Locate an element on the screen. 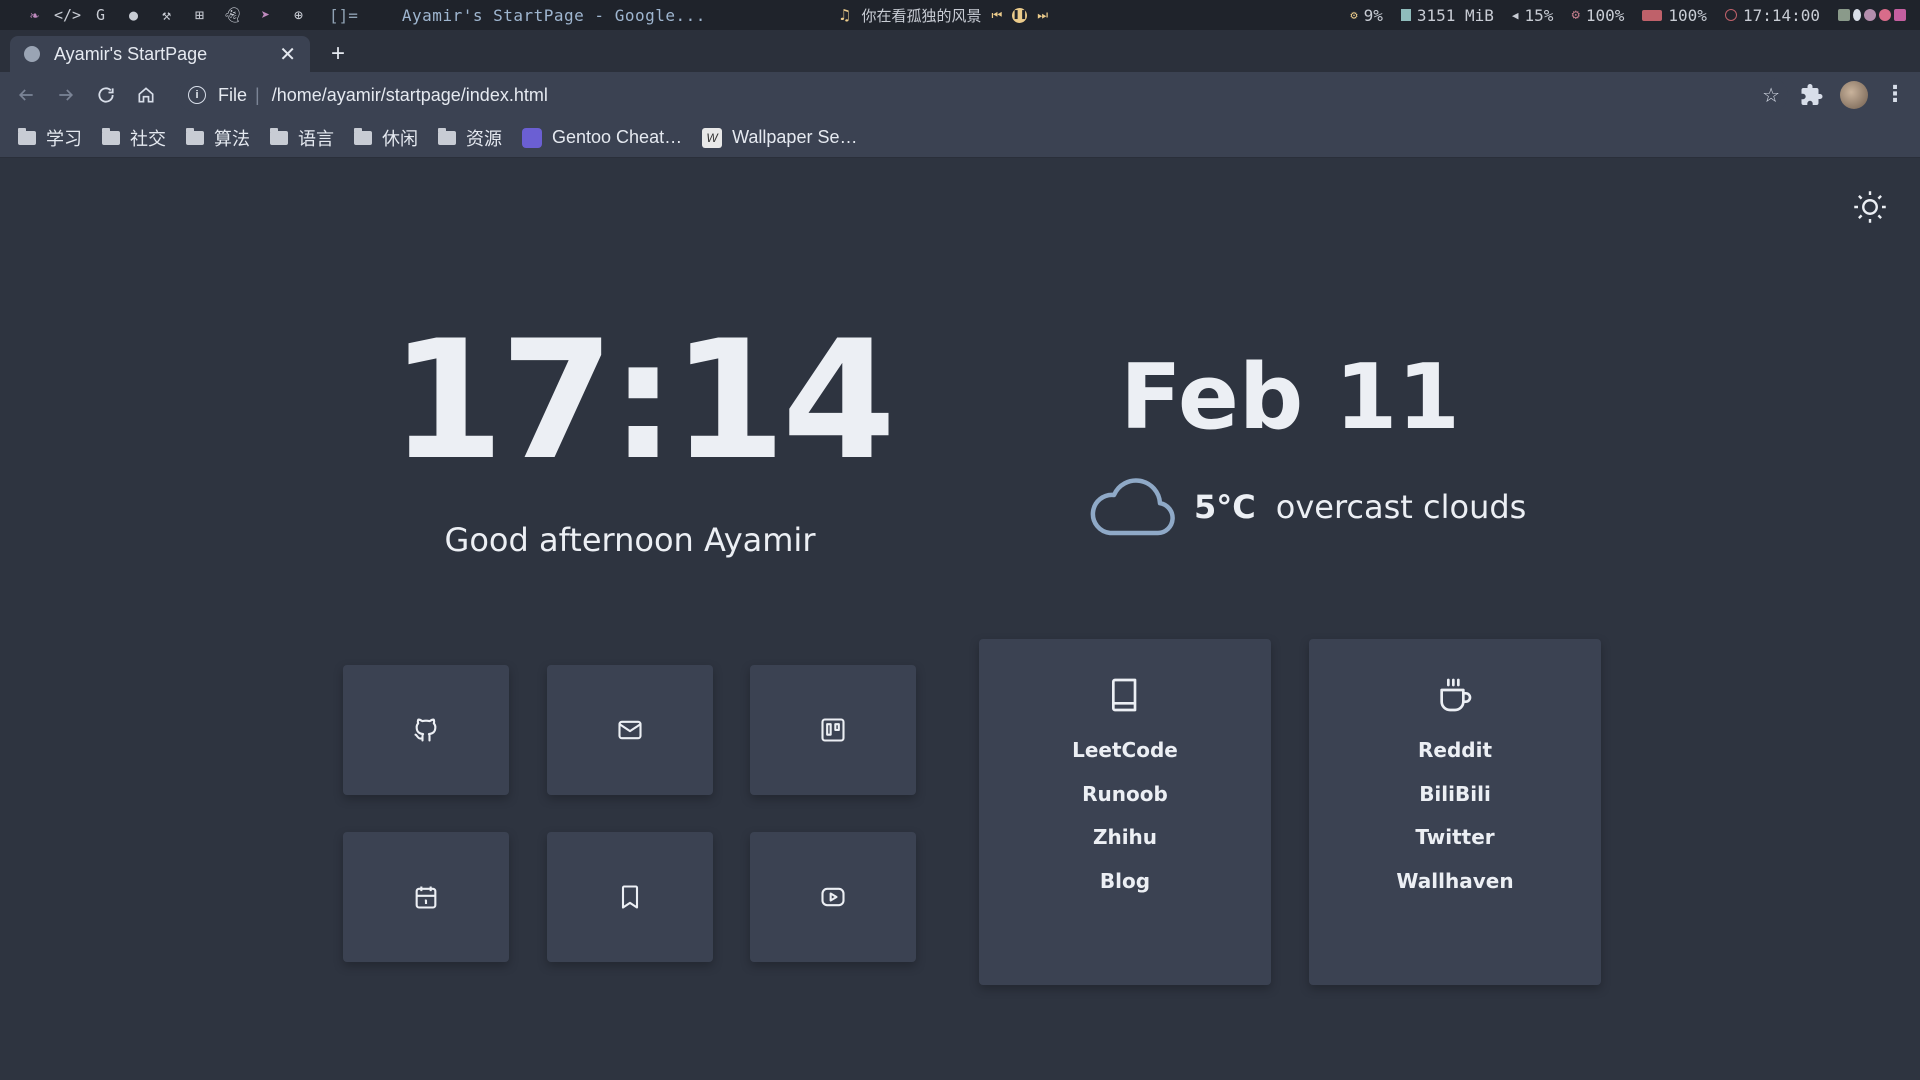  previous-track-icon: ⏮ is located at coordinates (996, 15).